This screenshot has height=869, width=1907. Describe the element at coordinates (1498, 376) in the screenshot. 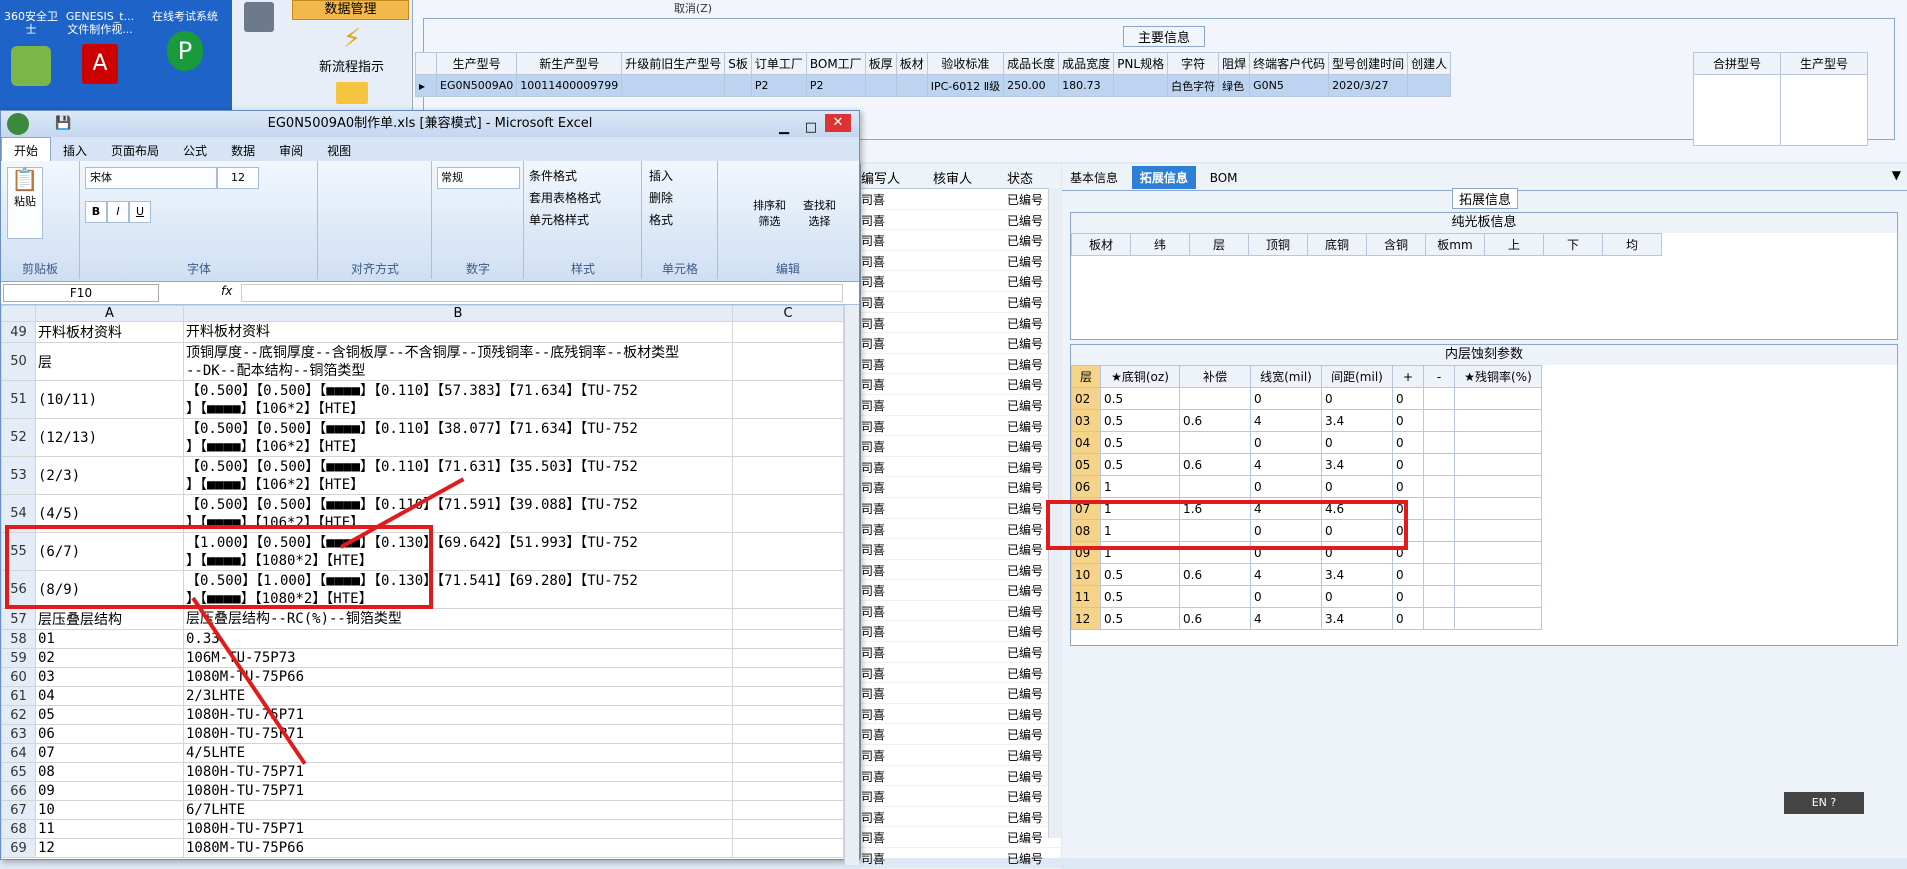

I see `column-header: ★残铜率(%)` at that location.